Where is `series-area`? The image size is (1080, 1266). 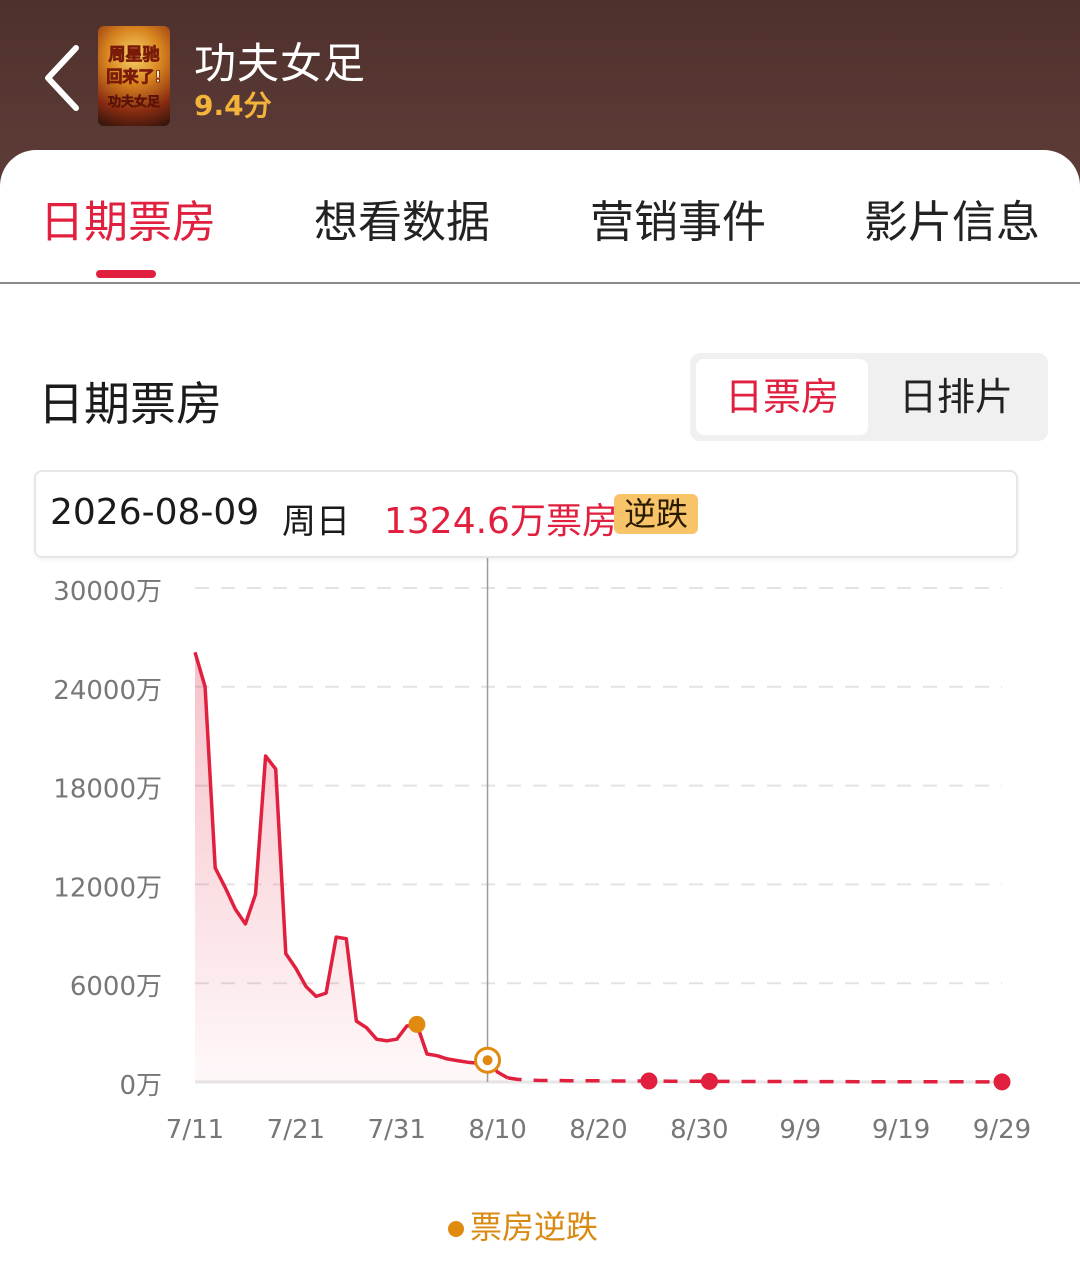
series-area is located at coordinates (351, 867).